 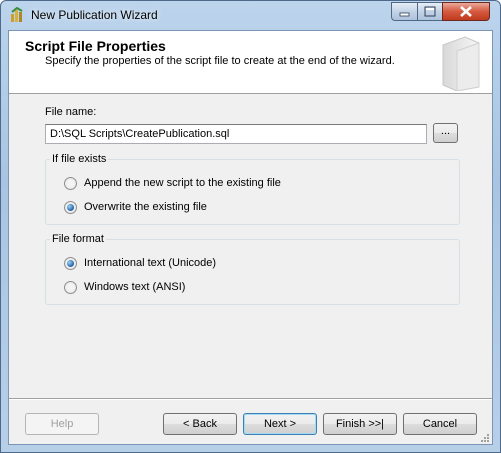 I want to click on overwrite-radio, so click(x=70, y=207).